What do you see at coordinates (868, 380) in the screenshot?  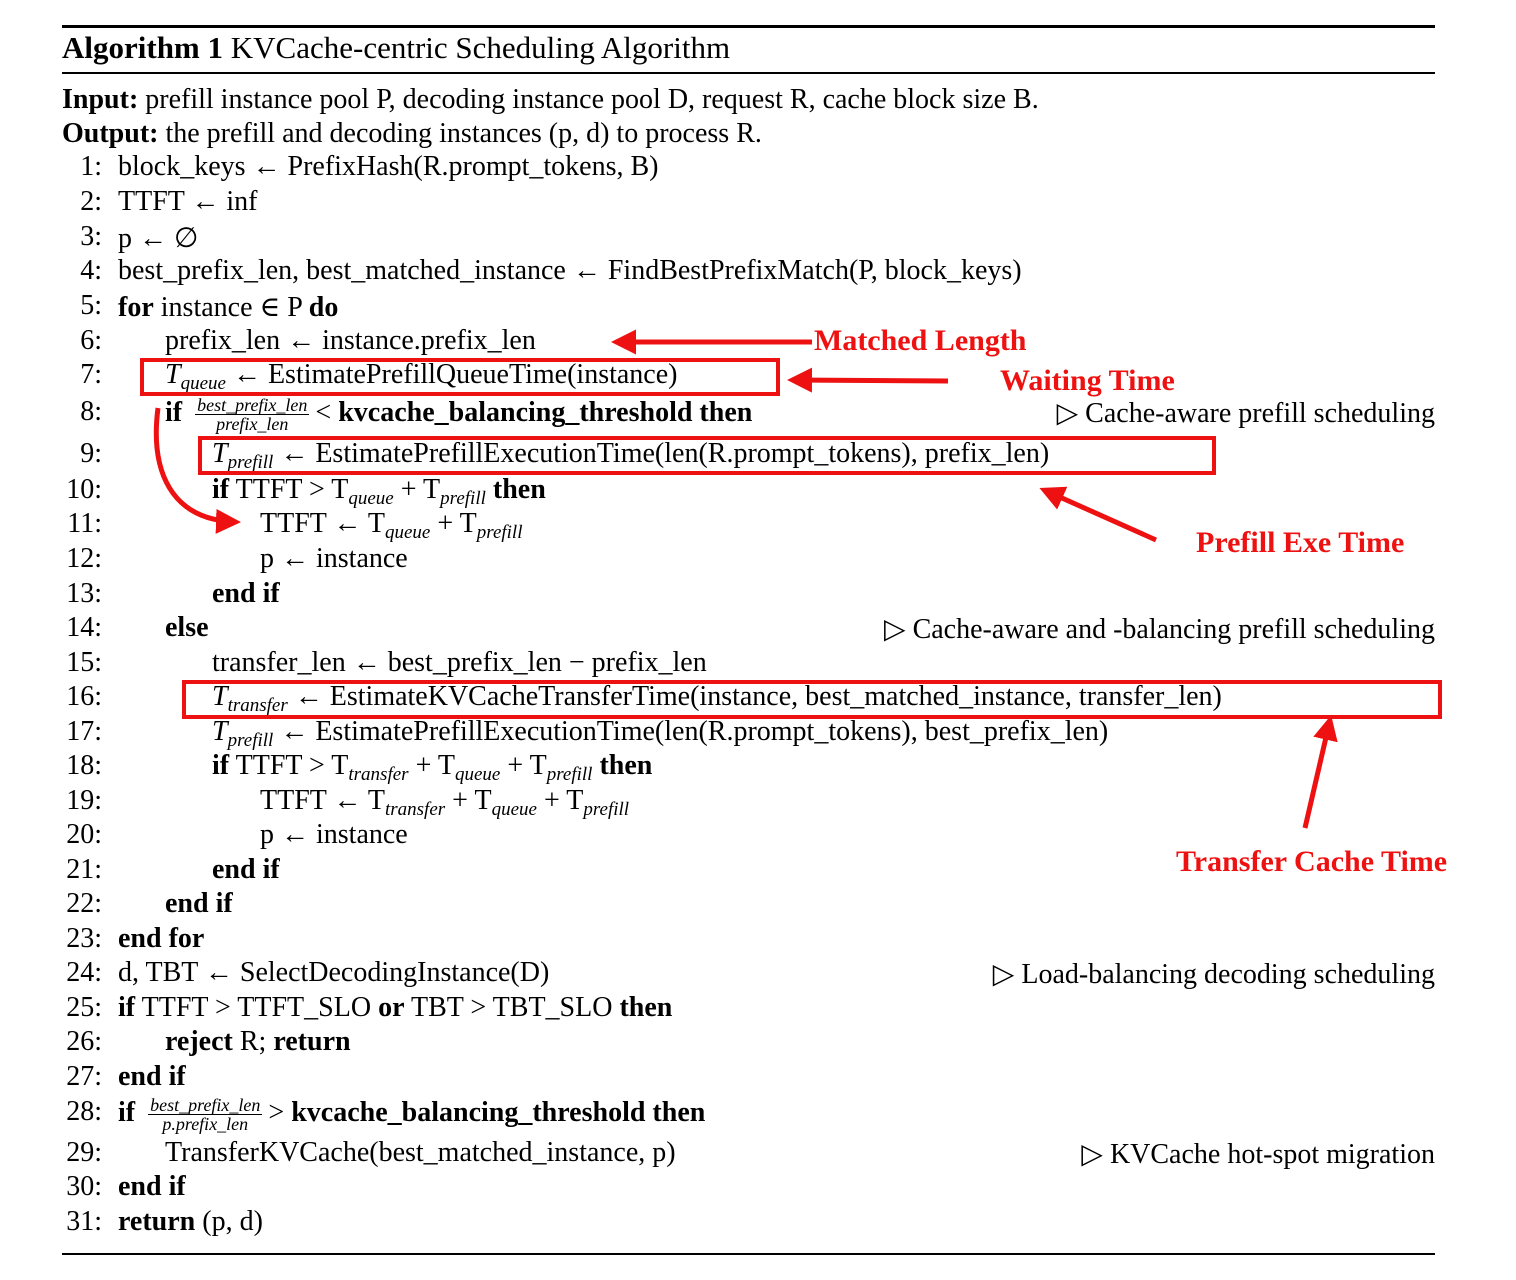 I see `arrow-waiting-time` at bounding box center [868, 380].